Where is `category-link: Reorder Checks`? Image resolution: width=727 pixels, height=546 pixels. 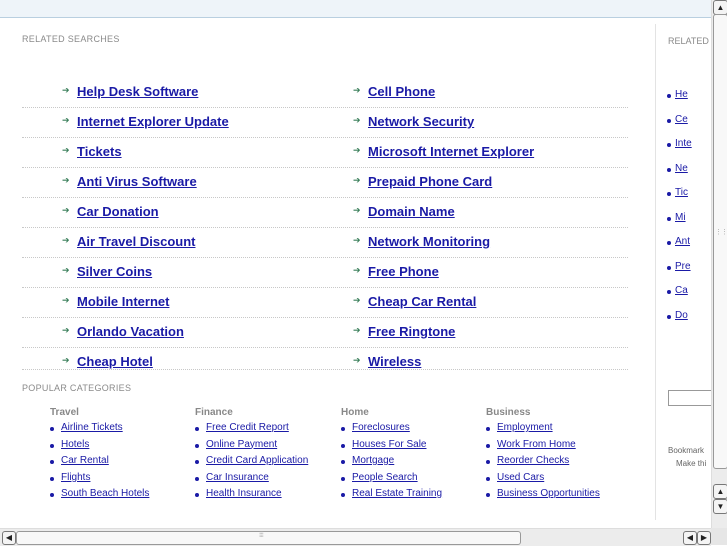
category-link: Reorder Checks is located at coordinates (556, 463).